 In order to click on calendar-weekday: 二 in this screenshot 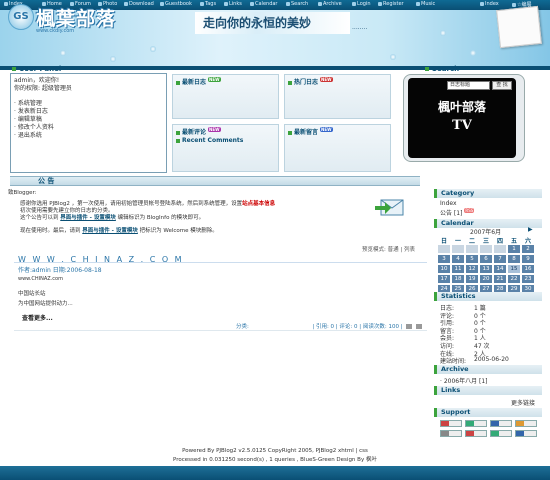, I will do `click(471, 241)`.